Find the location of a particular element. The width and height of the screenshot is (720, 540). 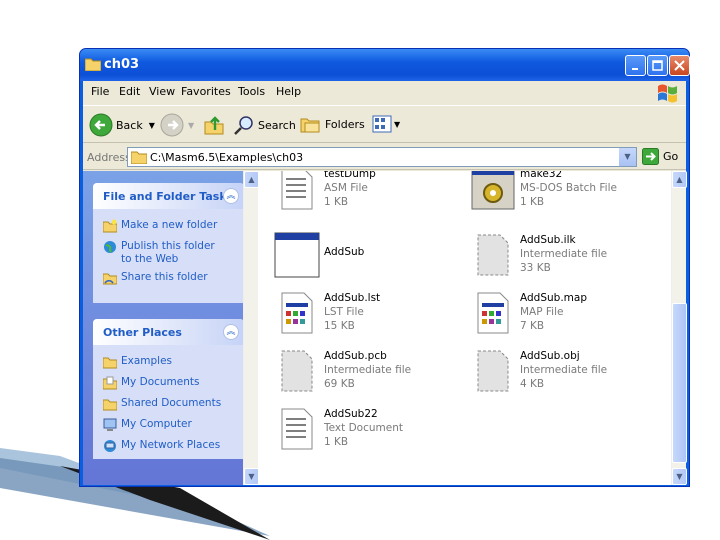

computer-icon is located at coordinates (110, 424).